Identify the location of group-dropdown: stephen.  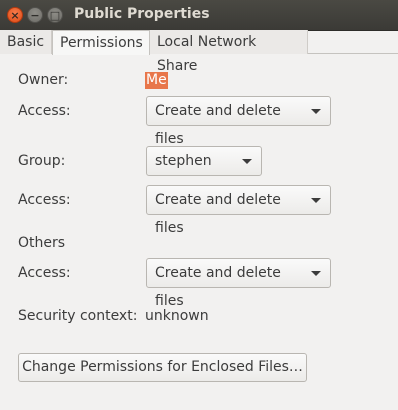
(204, 161).